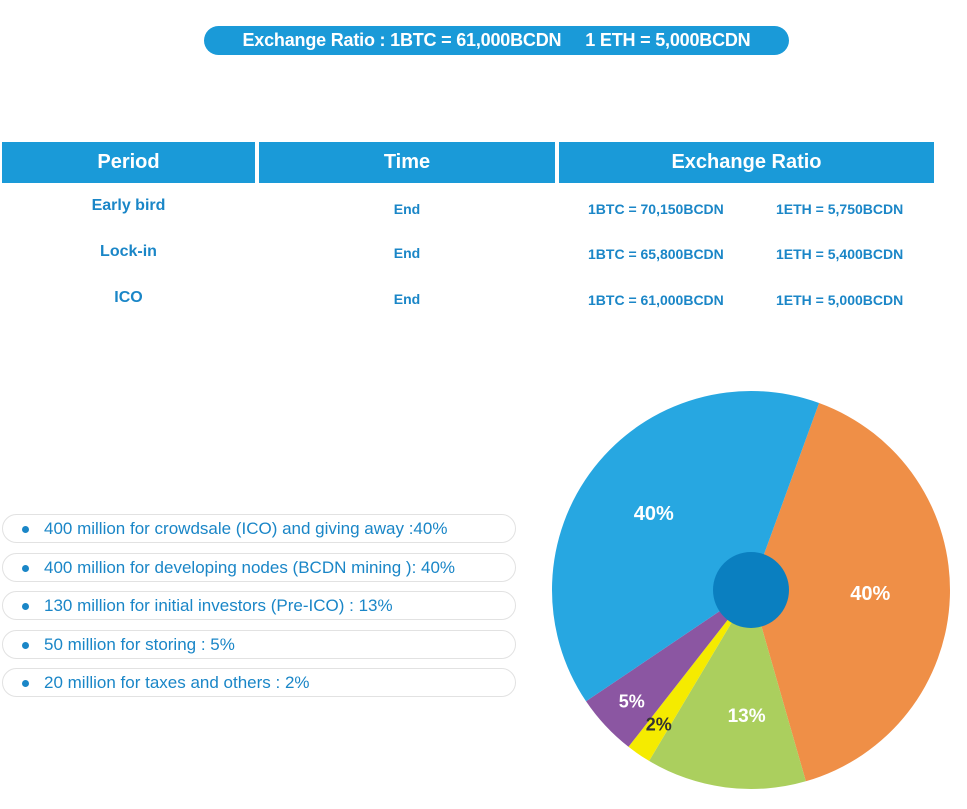 This screenshot has width=967, height=809. What do you see at coordinates (128, 297) in the screenshot?
I see `row-period: ICO` at bounding box center [128, 297].